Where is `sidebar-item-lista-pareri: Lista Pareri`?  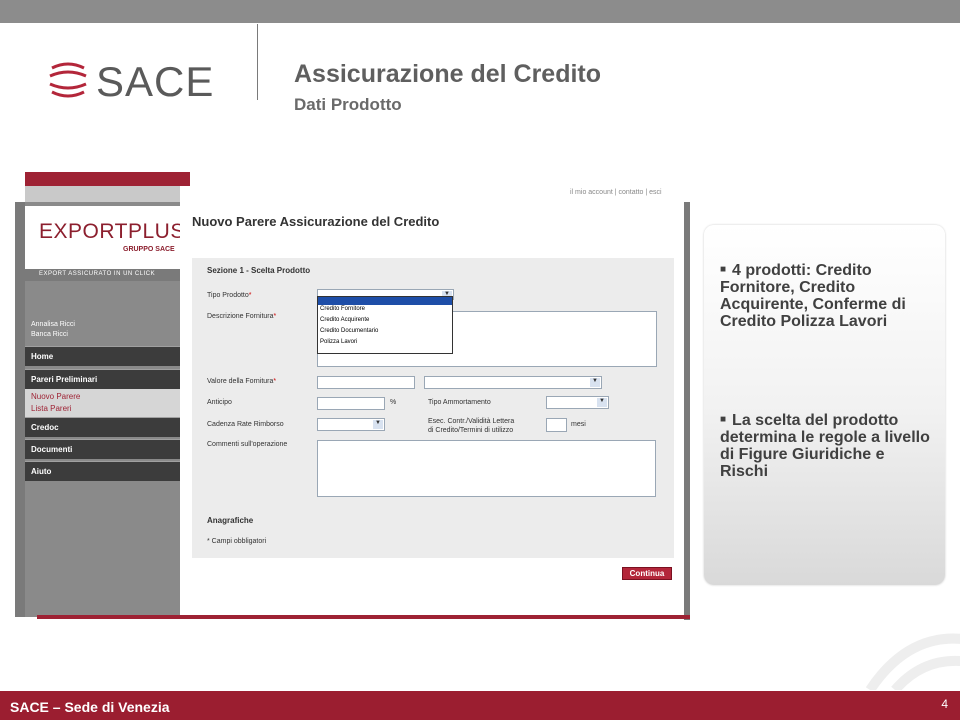 sidebar-item-lista-pareri: Lista Pareri is located at coordinates (51, 408).